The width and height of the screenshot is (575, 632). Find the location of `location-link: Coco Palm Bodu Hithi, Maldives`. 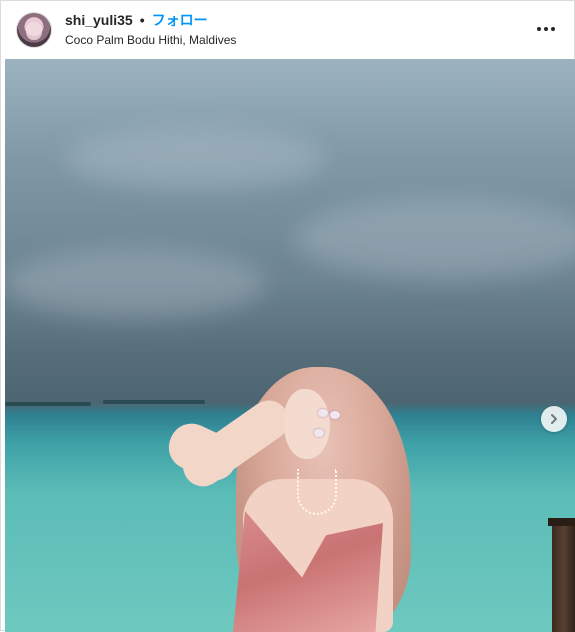

location-link: Coco Palm Bodu Hithi, Maldives is located at coordinates (150, 40).